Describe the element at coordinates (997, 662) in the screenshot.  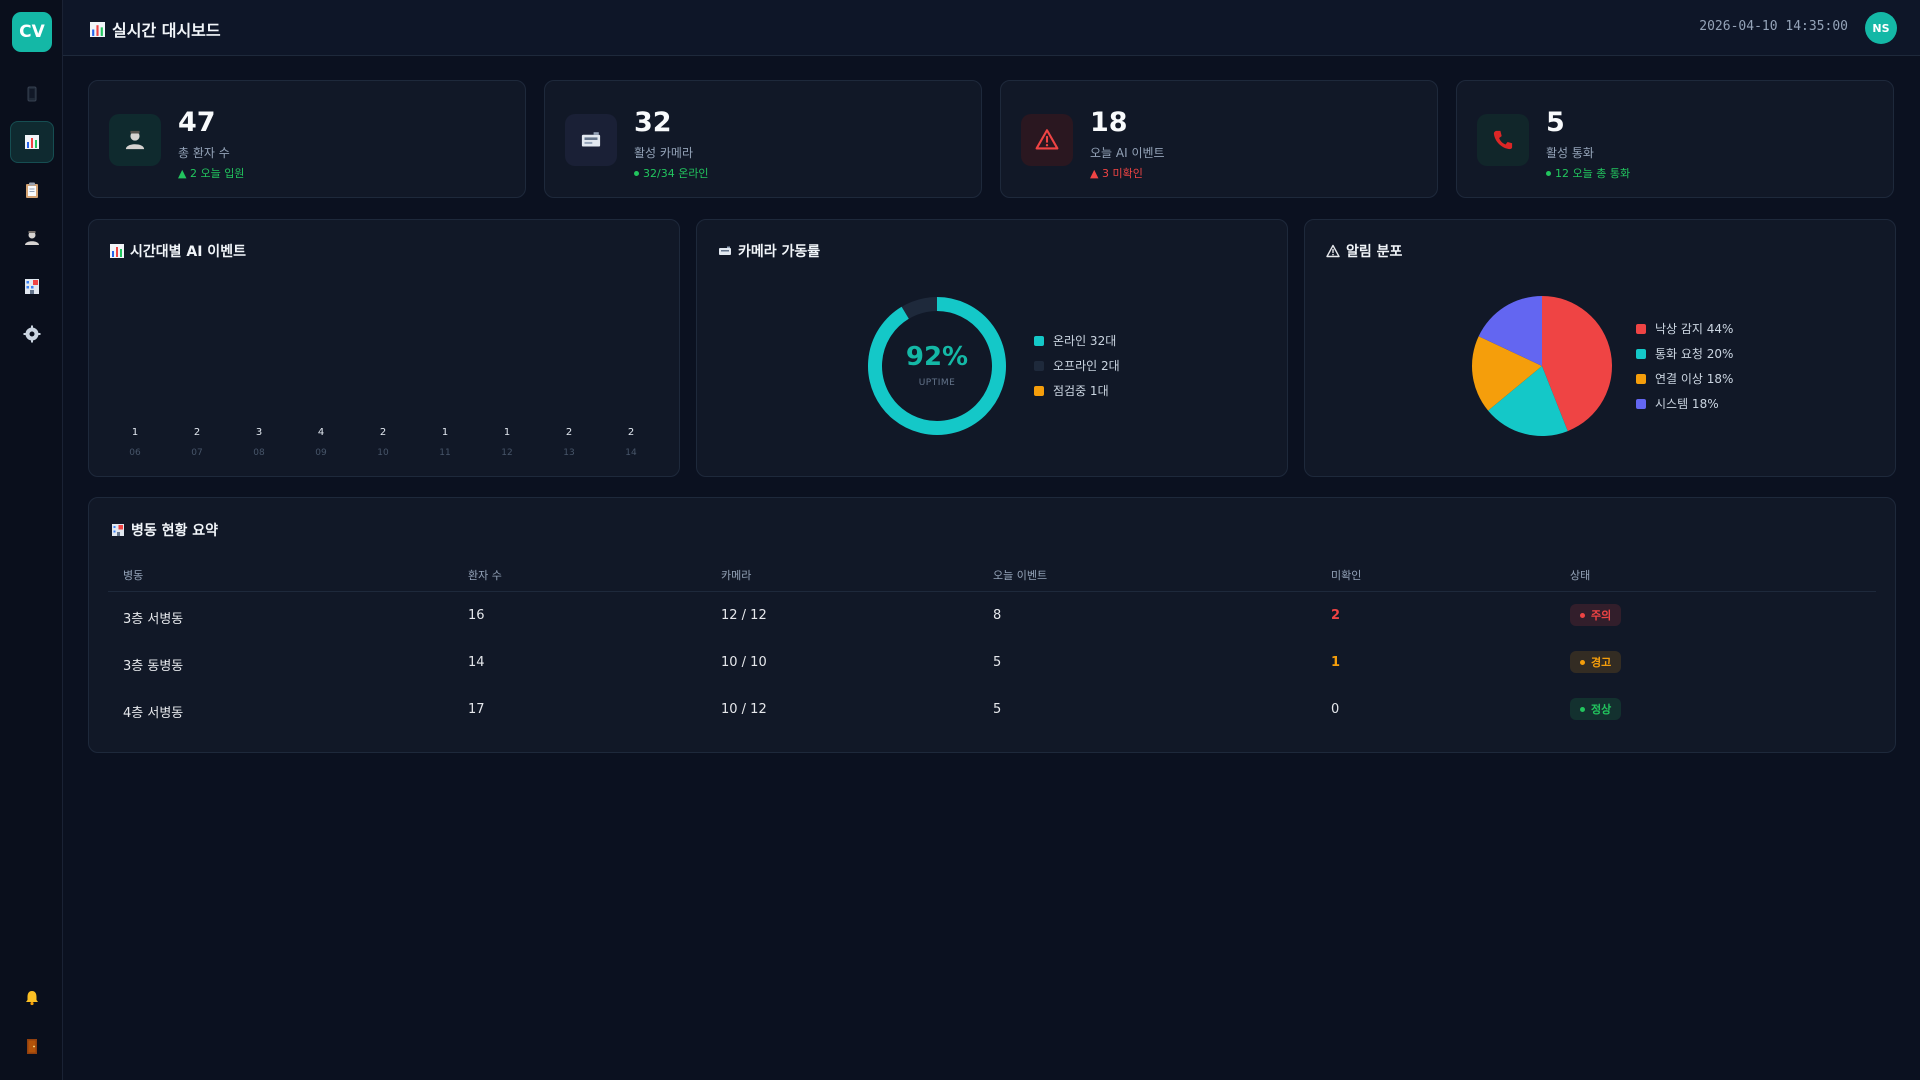
I see `table-cell-events: 5` at that location.